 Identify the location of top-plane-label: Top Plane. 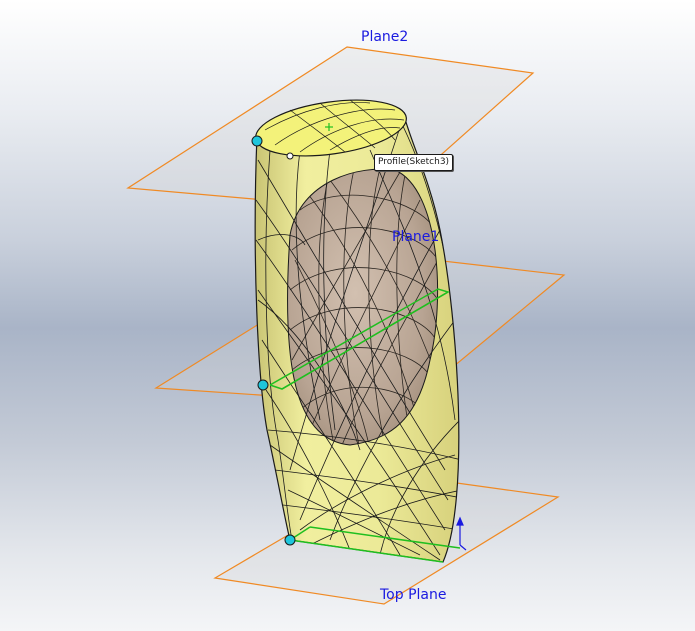
(413, 595).